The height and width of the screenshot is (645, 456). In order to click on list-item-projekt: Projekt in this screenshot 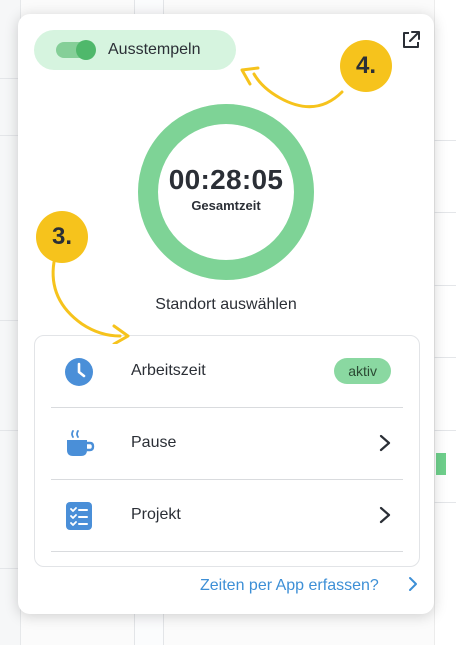, I will do `click(227, 515)`.